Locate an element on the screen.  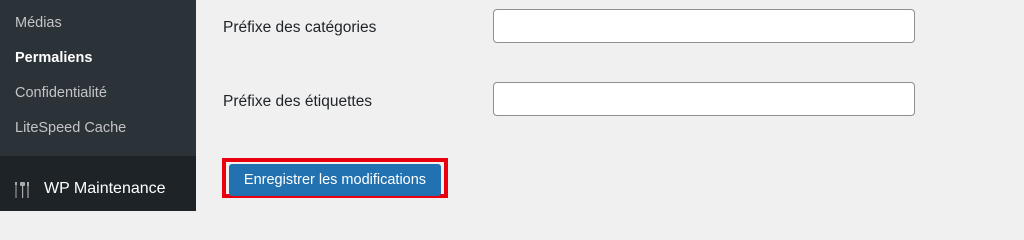
submenu-item-litespeed-cache: LiteSpeed Cache is located at coordinates (70, 128).